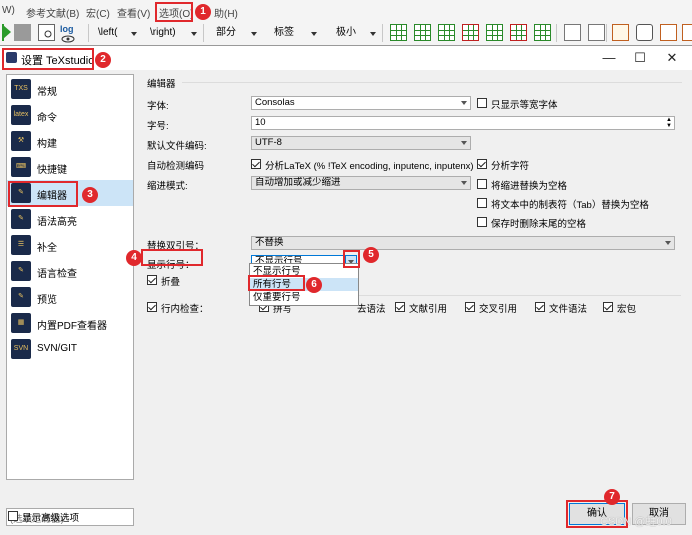 This screenshot has height=535, width=692. Describe the element at coordinates (161, 84) in the screenshot. I see `group-title: 编辑器` at that location.